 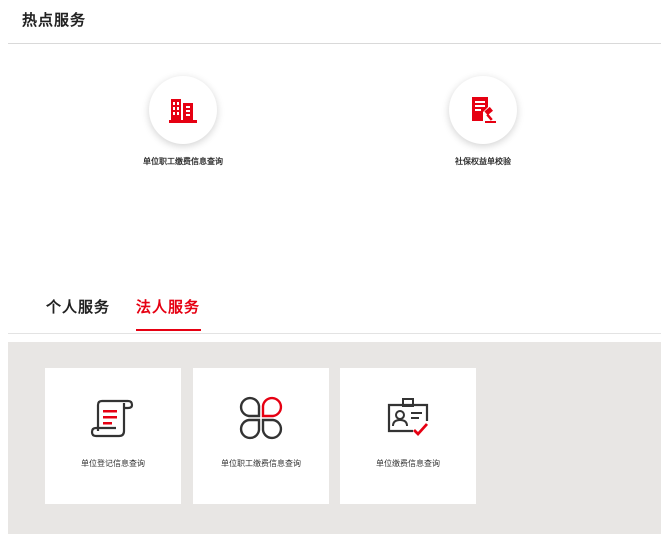 What do you see at coordinates (168, 330) in the screenshot?
I see `active-tab-indicator` at bounding box center [168, 330].